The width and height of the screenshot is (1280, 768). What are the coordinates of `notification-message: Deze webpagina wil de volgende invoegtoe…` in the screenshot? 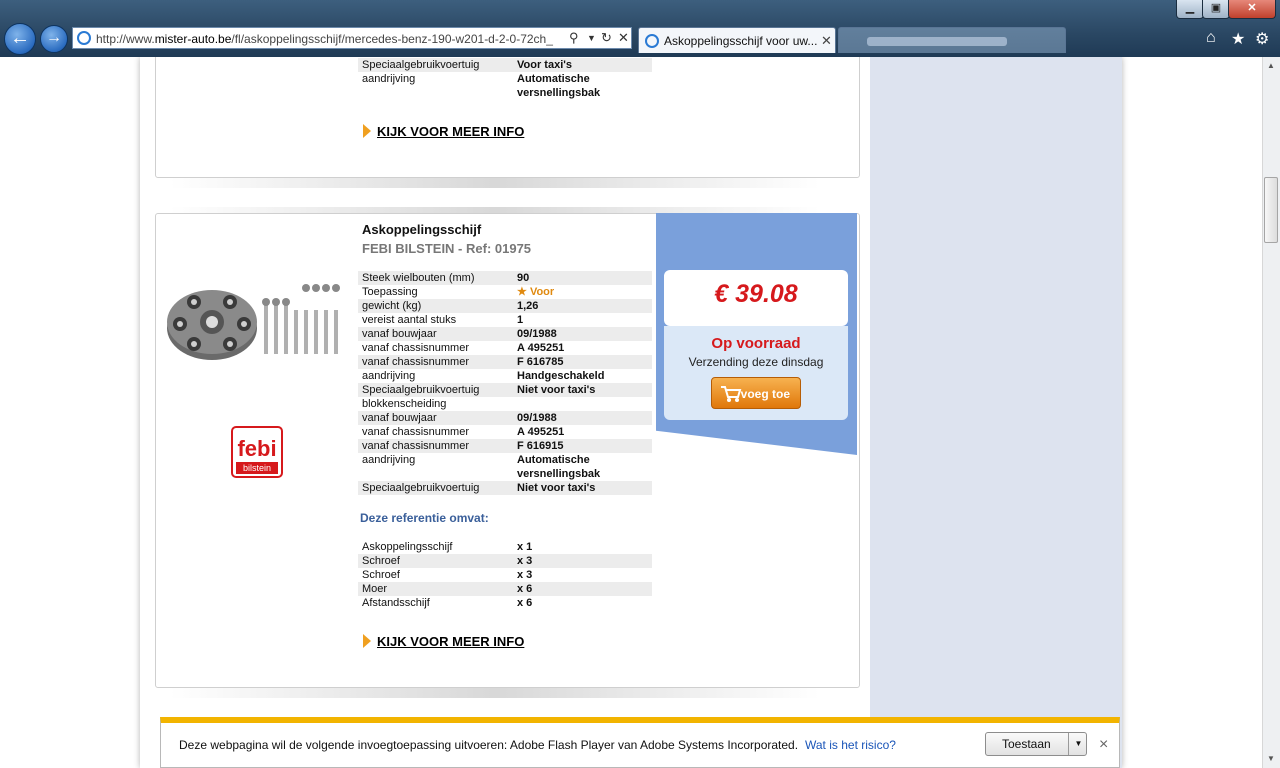 It's located at (489, 745).